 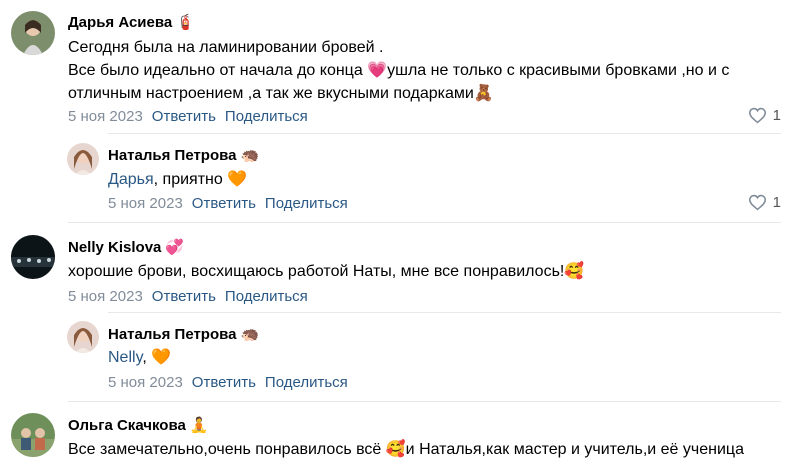 I want to click on comment-text: Nelly, 🧡, so click(x=139, y=357).